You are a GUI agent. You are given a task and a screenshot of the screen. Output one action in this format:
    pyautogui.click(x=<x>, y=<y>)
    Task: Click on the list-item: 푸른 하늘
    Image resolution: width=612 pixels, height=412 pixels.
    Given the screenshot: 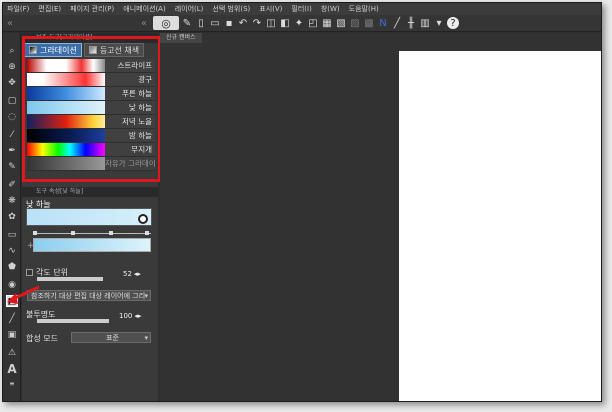 What is the action you would take?
    pyautogui.click(x=91, y=94)
    